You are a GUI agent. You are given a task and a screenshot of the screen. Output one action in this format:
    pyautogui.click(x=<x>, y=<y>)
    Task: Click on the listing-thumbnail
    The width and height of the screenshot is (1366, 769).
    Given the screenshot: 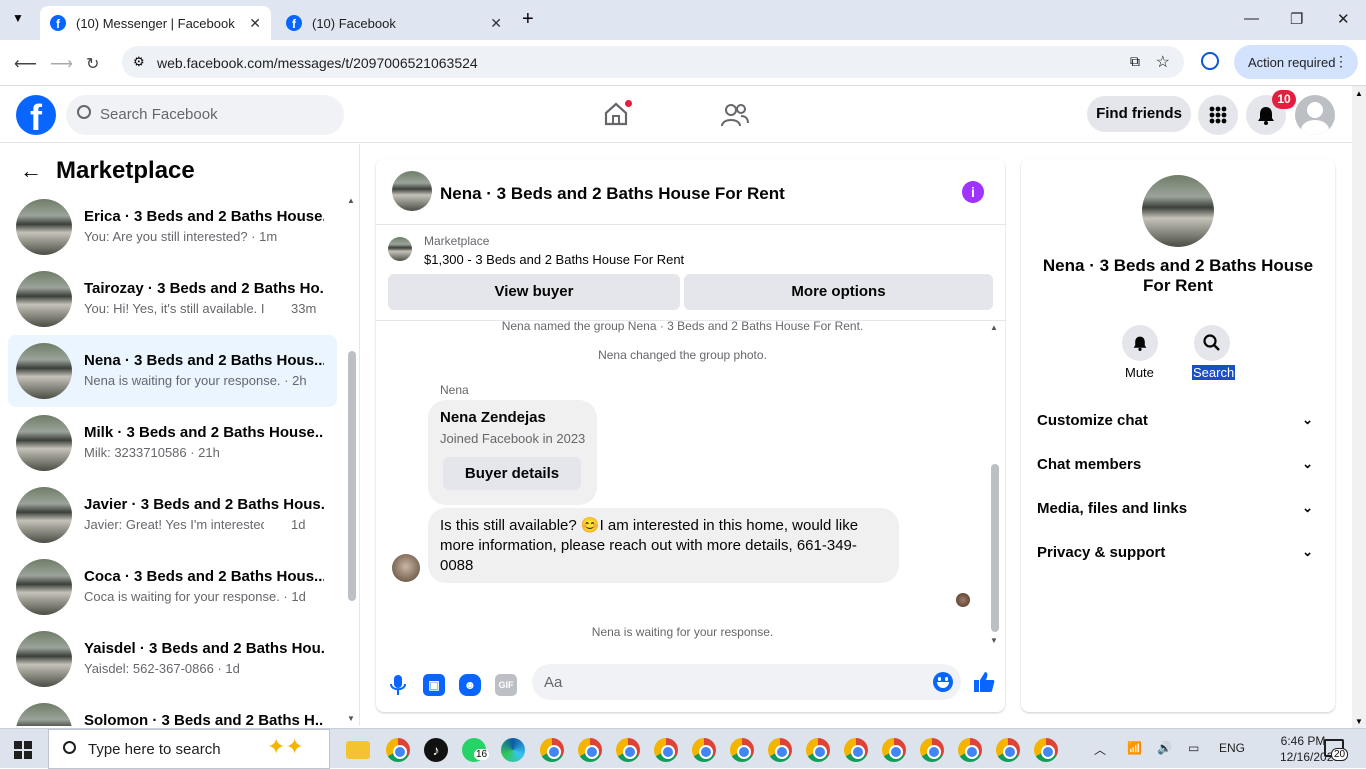 What is the action you would take?
    pyautogui.click(x=400, y=249)
    